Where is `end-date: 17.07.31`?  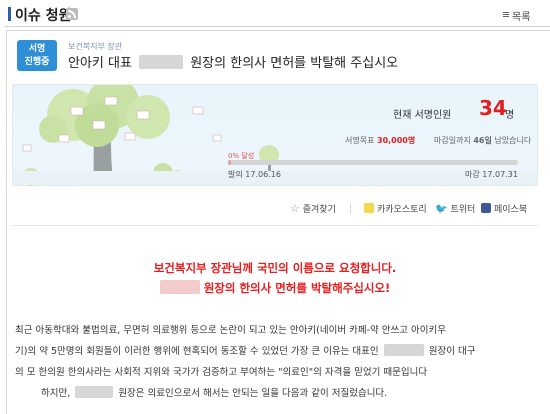
end-date: 17.07.31 is located at coordinates (500, 174).